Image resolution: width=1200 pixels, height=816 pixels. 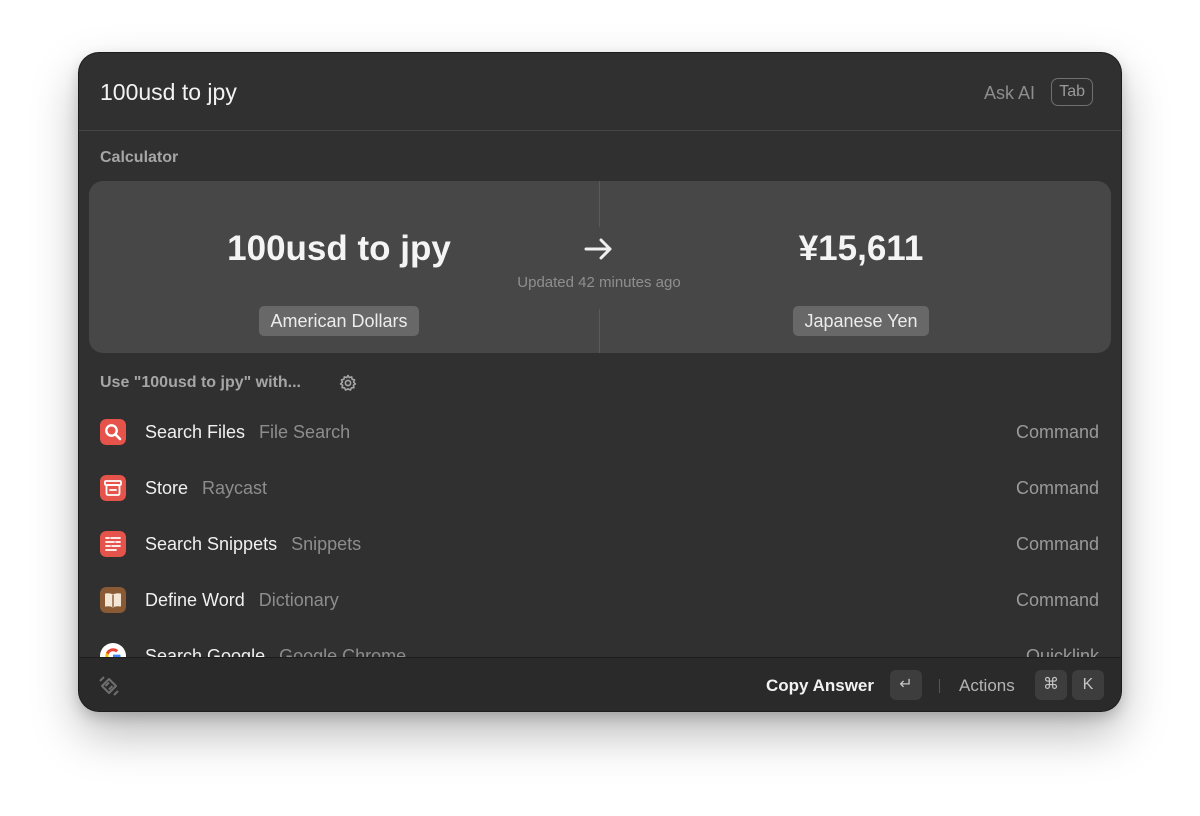 I want to click on list-item-search-snippets: Search Snippets Snippets Command, so click(x=600, y=544).